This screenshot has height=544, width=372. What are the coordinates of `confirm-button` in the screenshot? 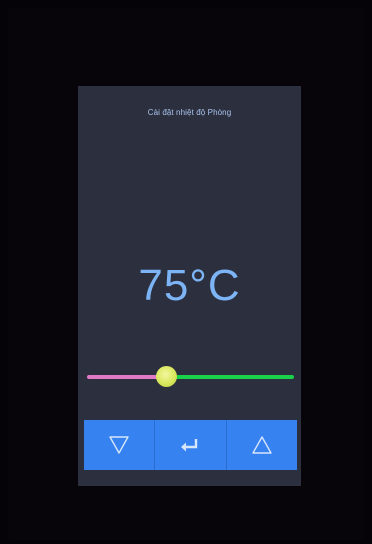 It's located at (191, 445).